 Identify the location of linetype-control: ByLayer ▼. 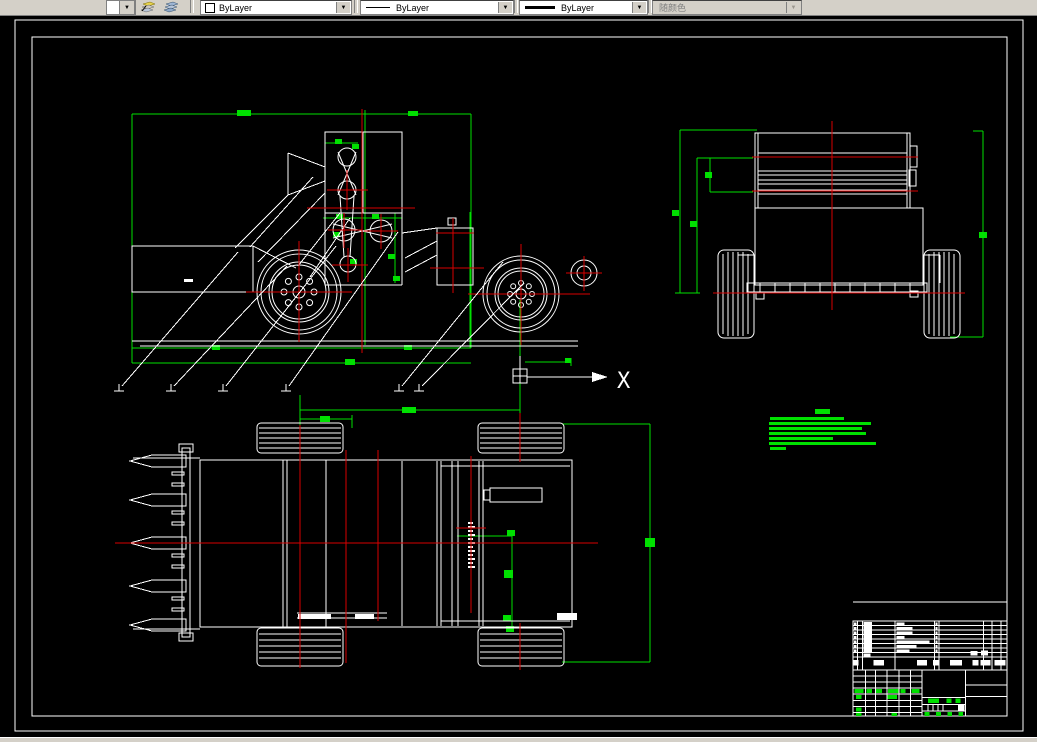
(437, 7).